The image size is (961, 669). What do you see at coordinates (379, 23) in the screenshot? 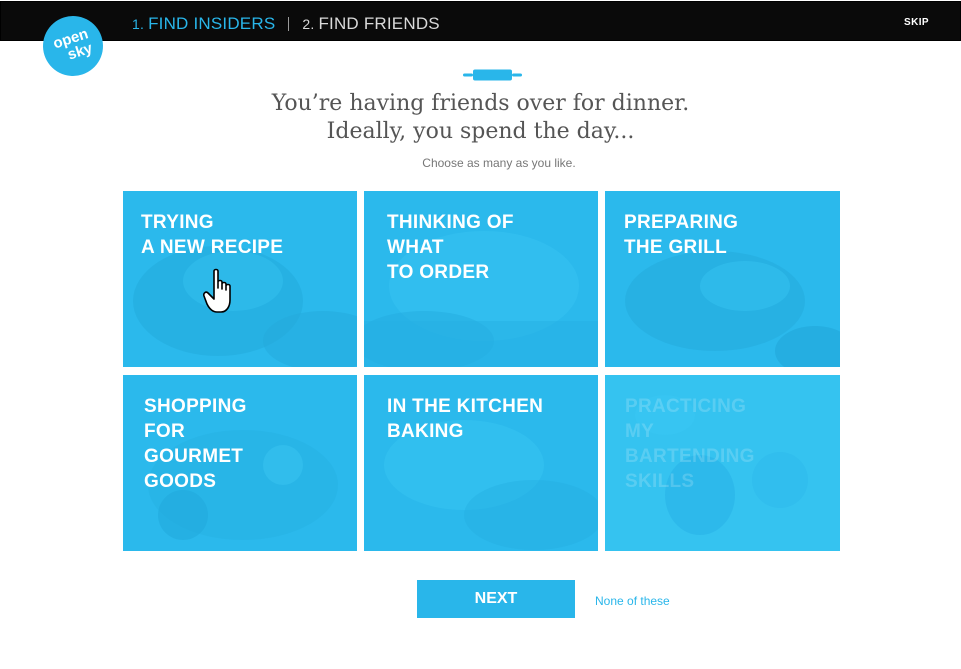
I see `step-label: FIND FRIENDS` at bounding box center [379, 23].